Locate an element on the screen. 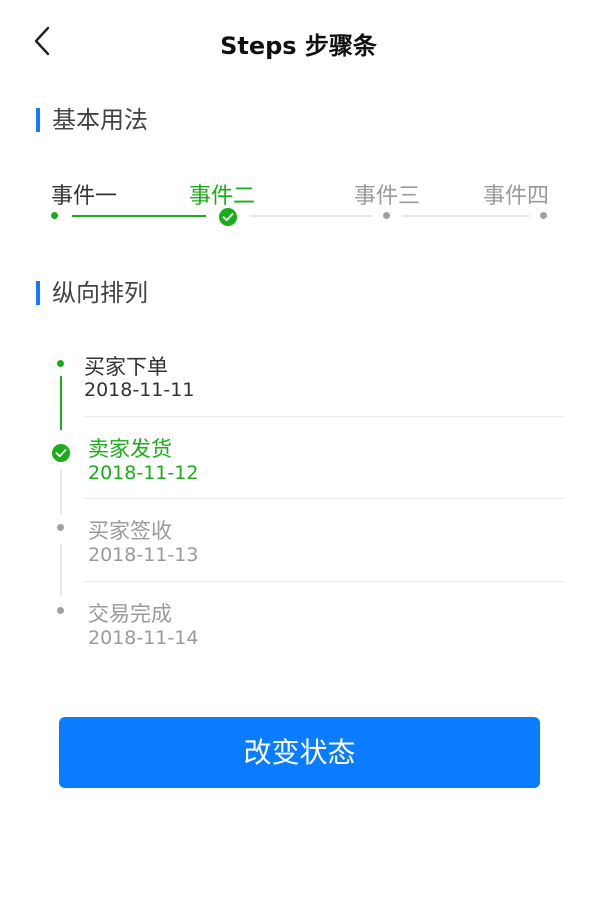 This screenshot has width=597, height=907. v-step-date-4: 2018-11-14 is located at coordinates (143, 638).